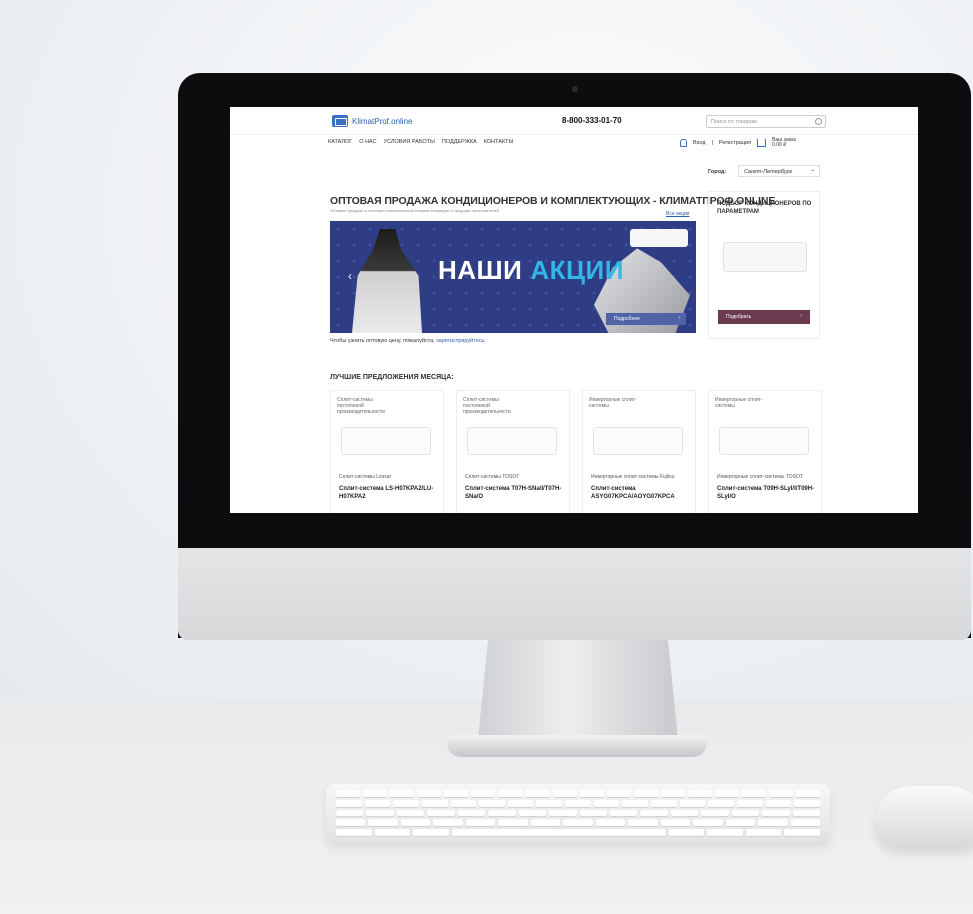 The image size is (973, 914). Describe the element at coordinates (592, 120) in the screenshot. I see `phone-number: 8-800-333-01-70` at that location.